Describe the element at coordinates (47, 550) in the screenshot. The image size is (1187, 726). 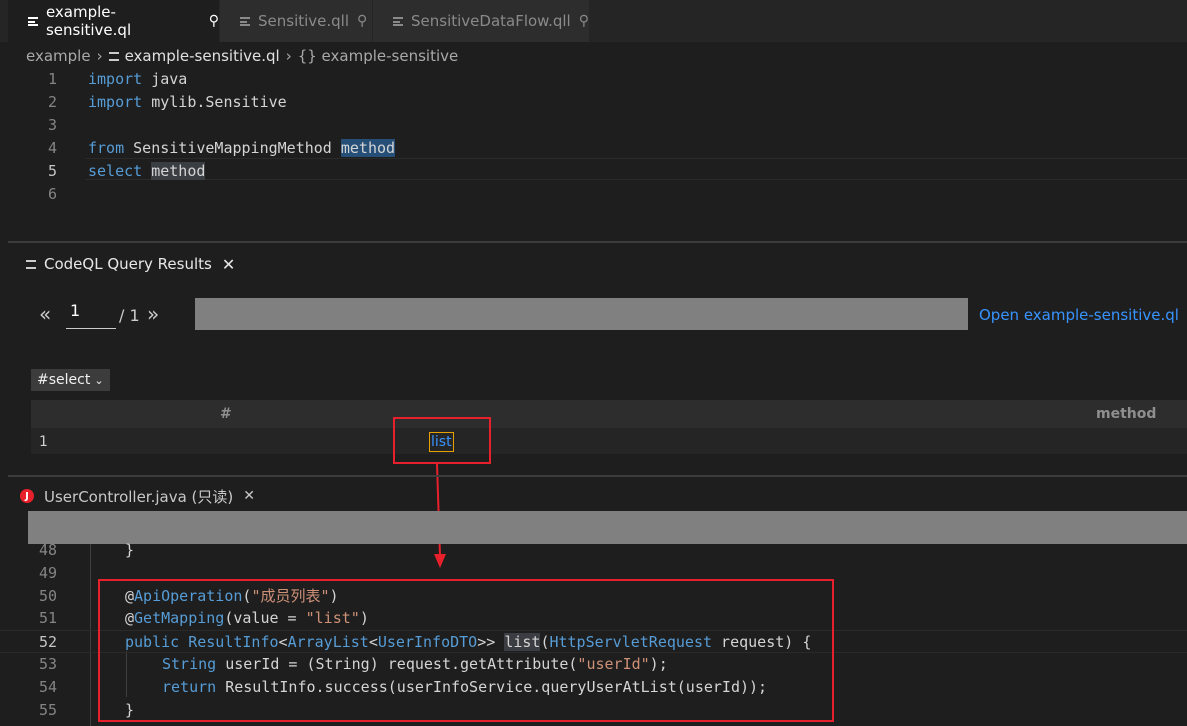
I see `line-number: 48` at that location.